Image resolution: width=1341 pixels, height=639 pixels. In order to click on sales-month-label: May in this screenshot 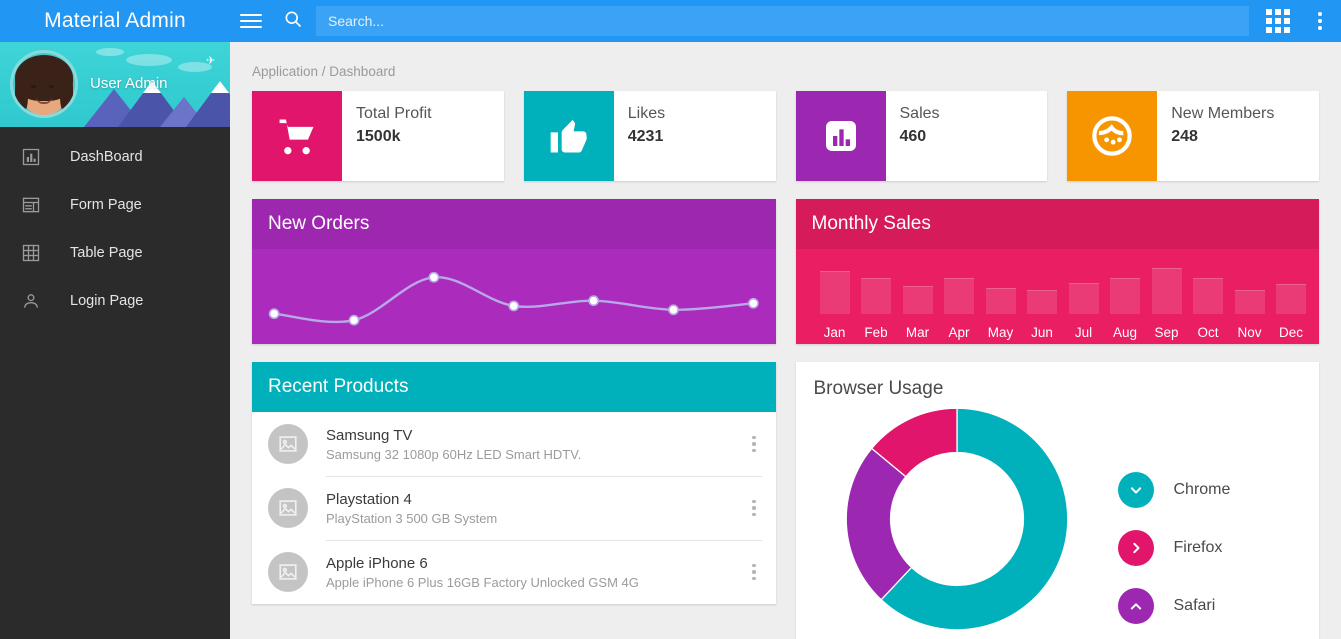, I will do `click(1000, 332)`.